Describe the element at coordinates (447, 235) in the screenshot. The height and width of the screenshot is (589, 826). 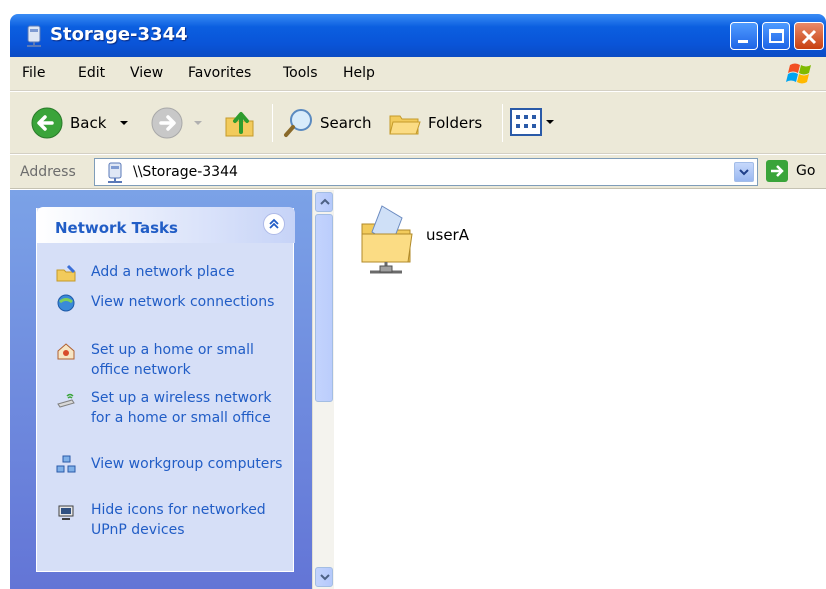
I see `shared-folder-label: userA` at that location.